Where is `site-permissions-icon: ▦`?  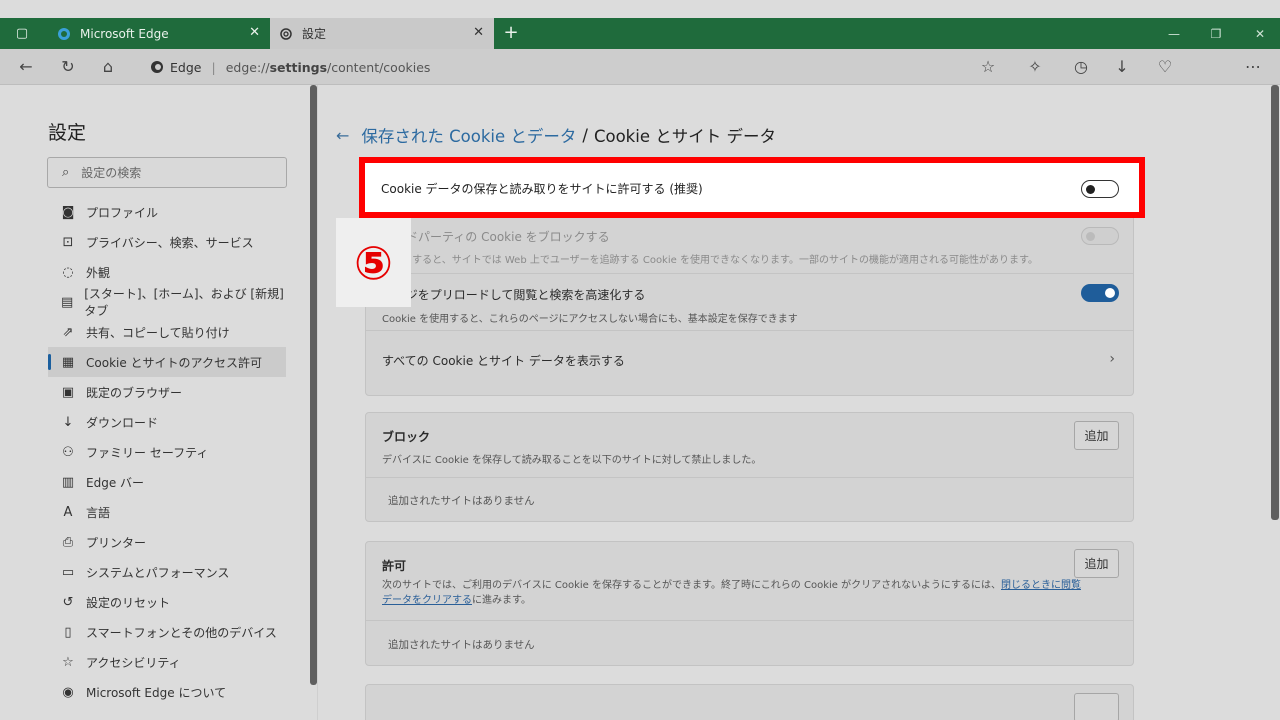 site-permissions-icon: ▦ is located at coordinates (68, 362).